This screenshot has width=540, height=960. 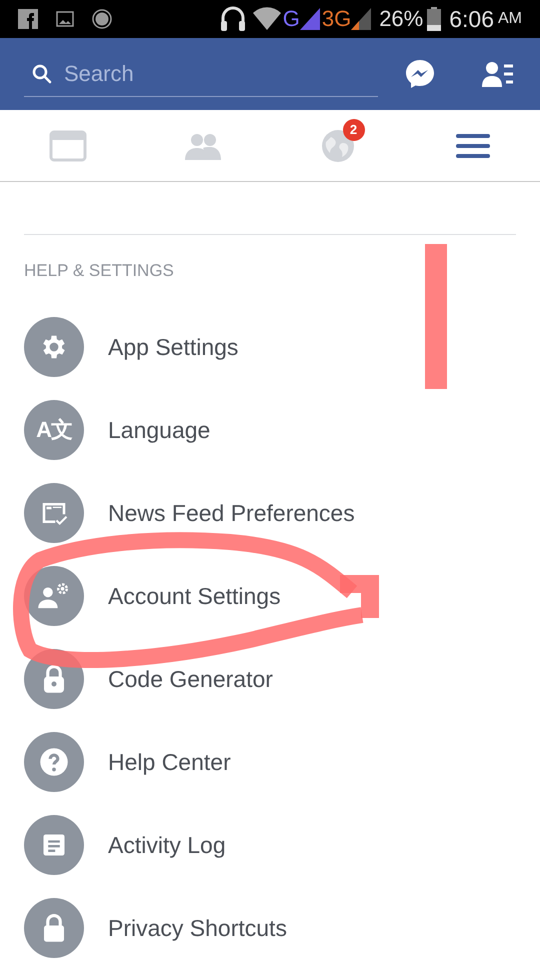 What do you see at coordinates (190, 679) in the screenshot?
I see `menu-item-label: Code Generator` at bounding box center [190, 679].